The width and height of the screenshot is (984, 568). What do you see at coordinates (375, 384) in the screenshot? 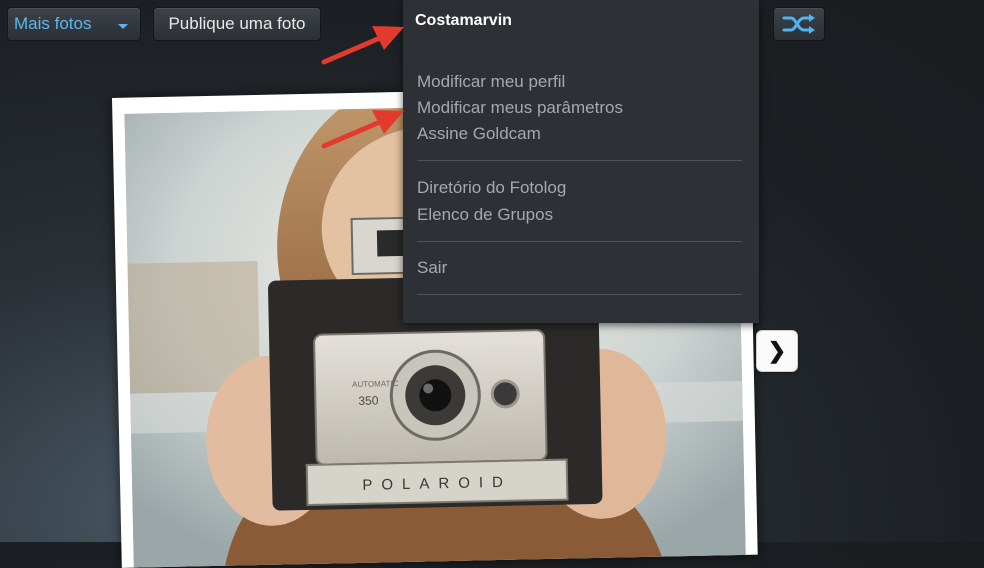
I see `camera-line-text: AUTOMATIC` at bounding box center [375, 384].